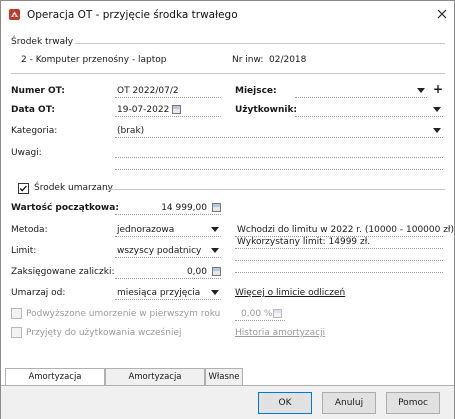 Image resolution: width=455 pixels, height=419 pixels. Describe the element at coordinates (256, 91) in the screenshot. I see `miejsce-label: Miejsce:` at that location.